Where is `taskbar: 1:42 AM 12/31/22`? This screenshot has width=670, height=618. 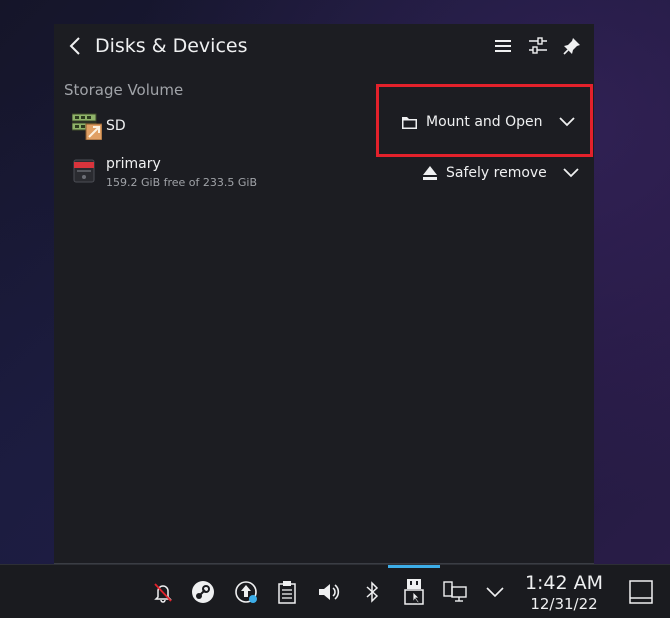 taskbar: 1:42 AM 12/31/22 is located at coordinates (335, 591).